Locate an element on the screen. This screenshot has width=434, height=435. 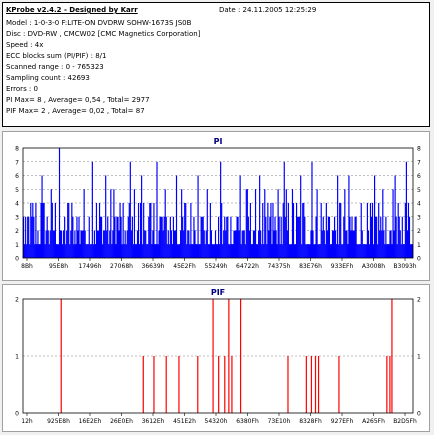
x-tick-label: 64722h is located at coordinates (247, 266).